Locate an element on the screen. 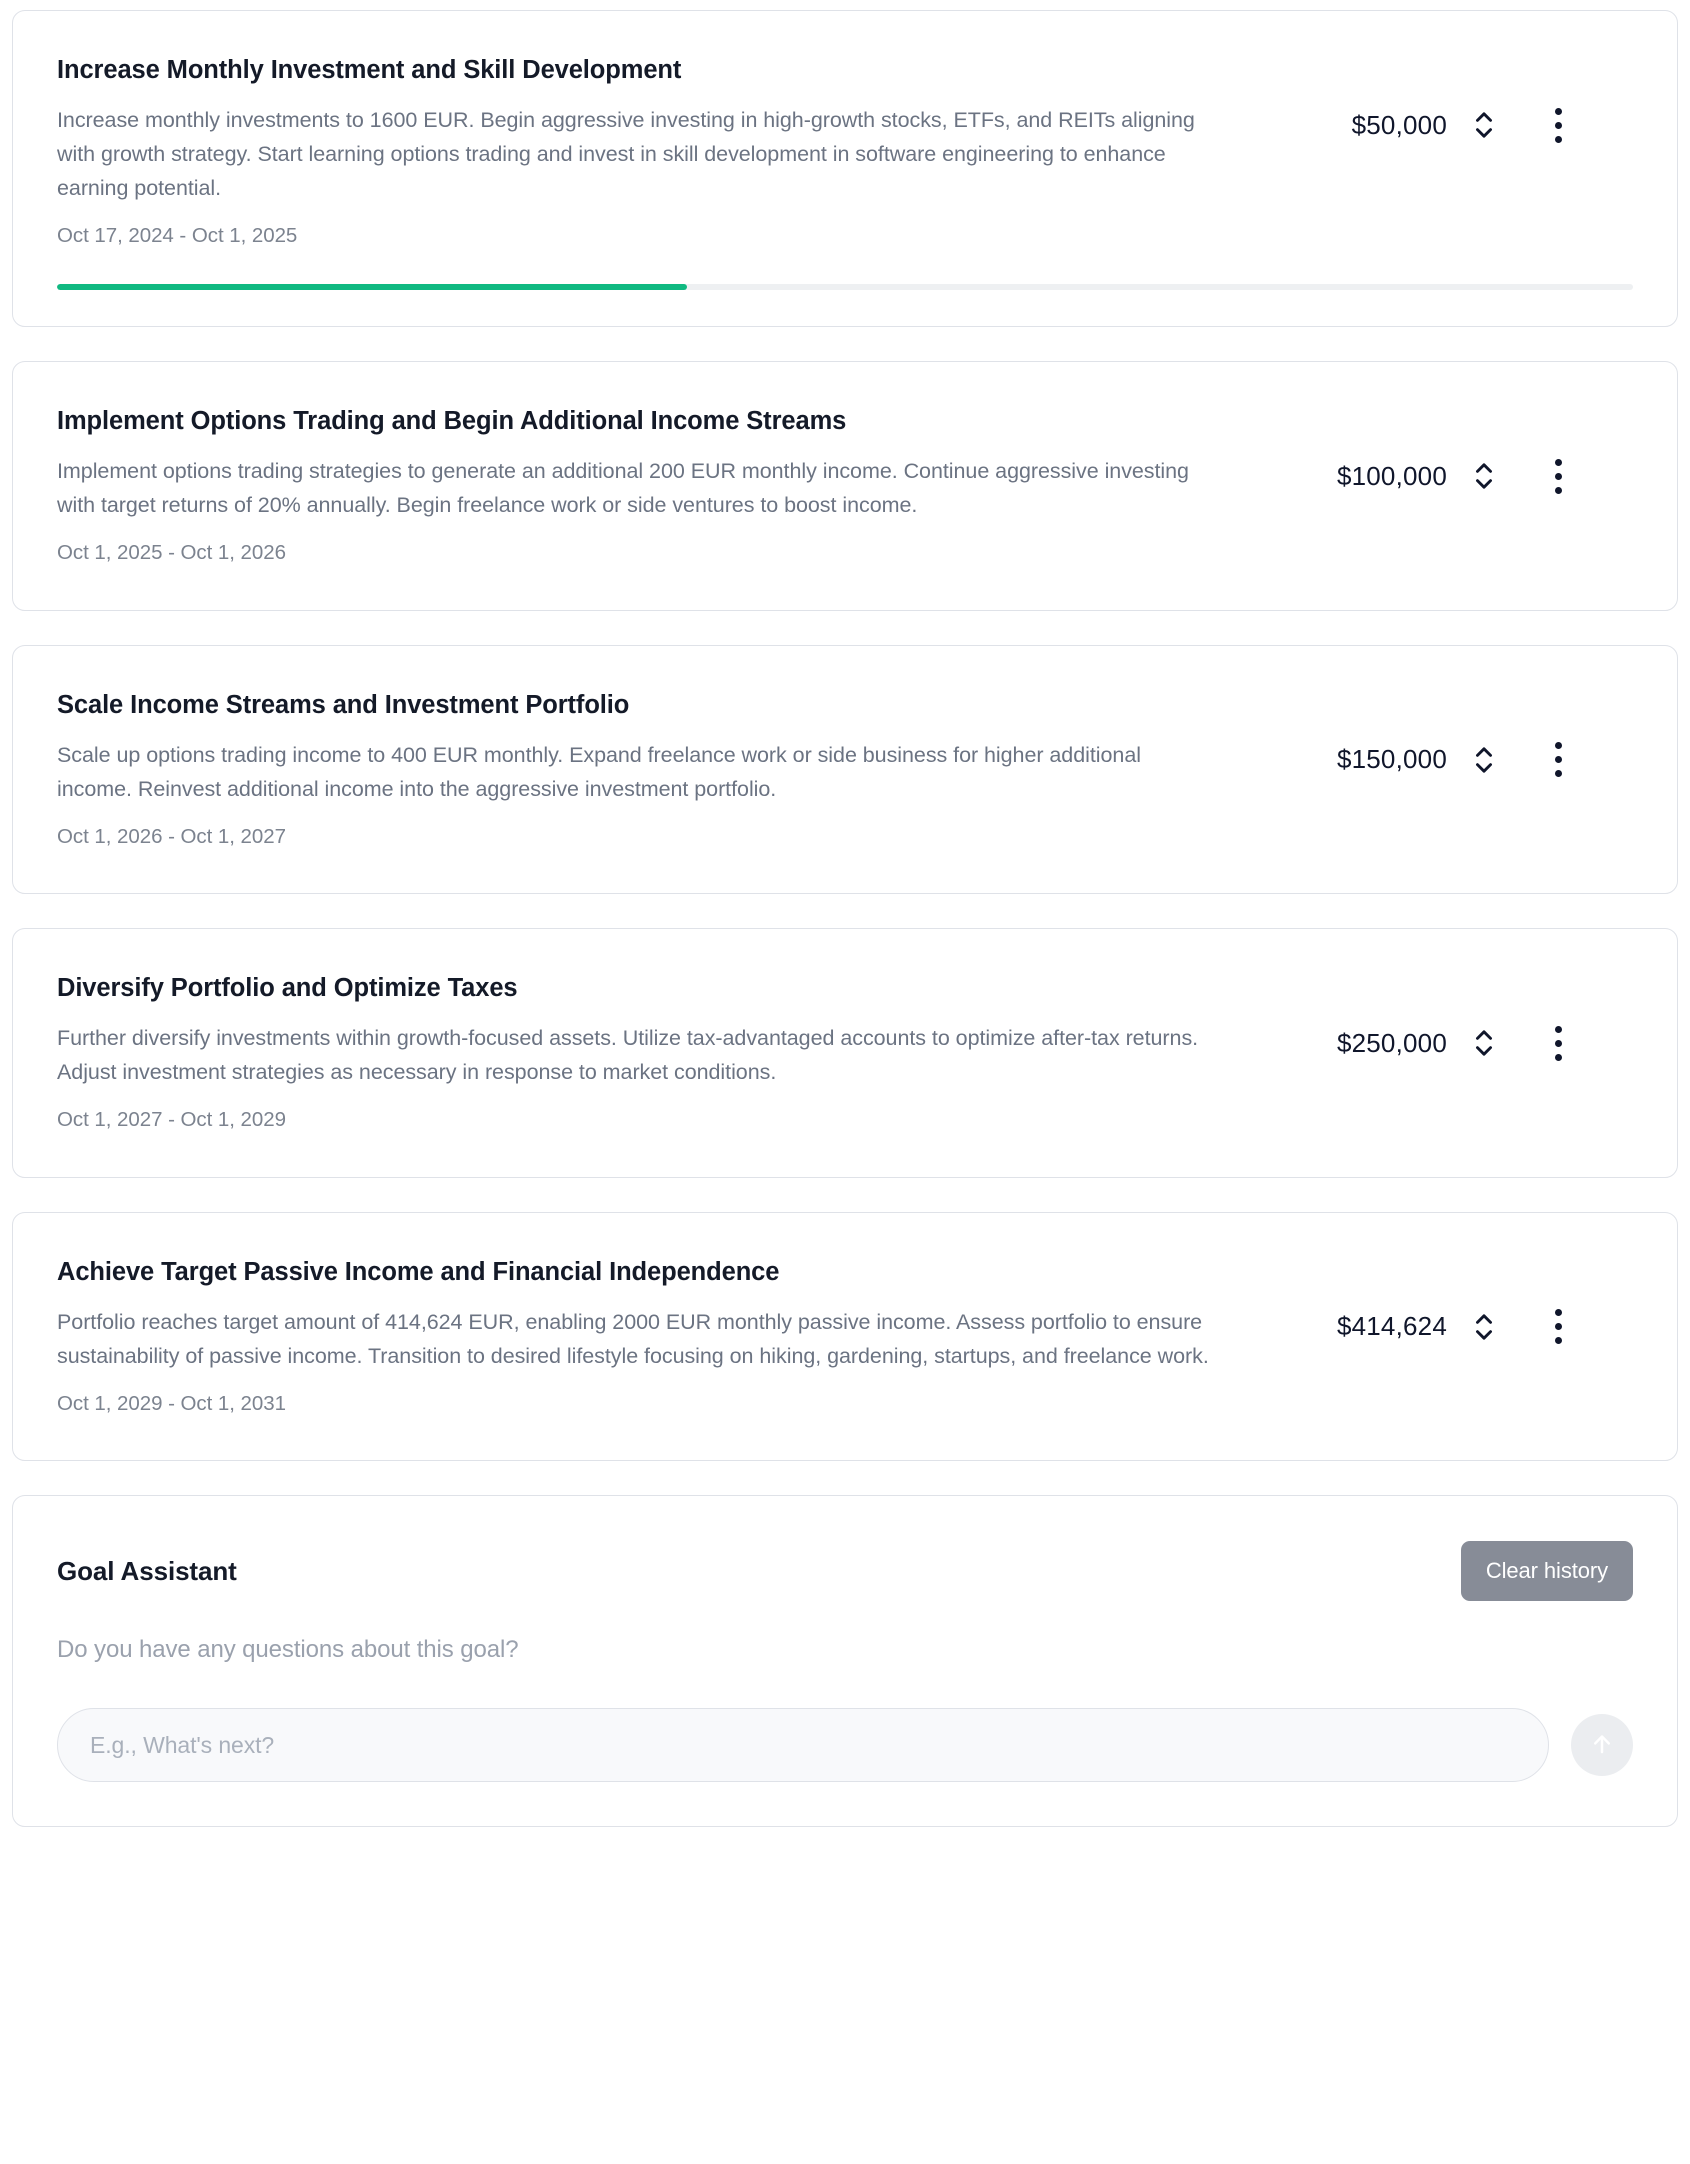 The height and width of the screenshot is (2164, 1690). goal-assistant-composer is located at coordinates (845, 1745).